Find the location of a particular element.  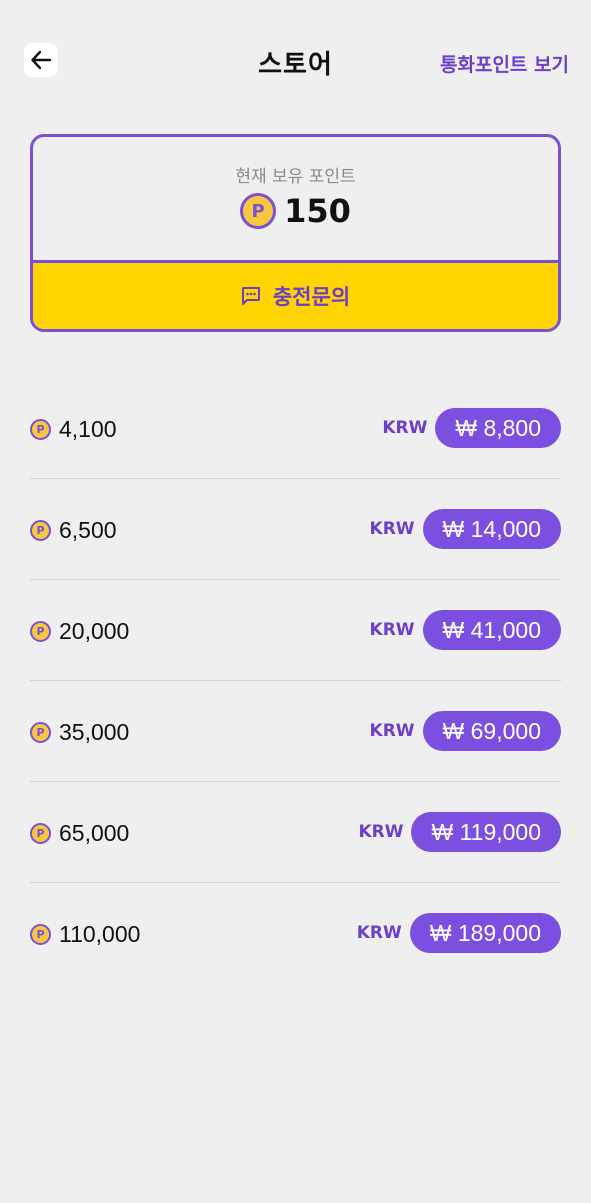

chat-bubble-icon is located at coordinates (250, 296).